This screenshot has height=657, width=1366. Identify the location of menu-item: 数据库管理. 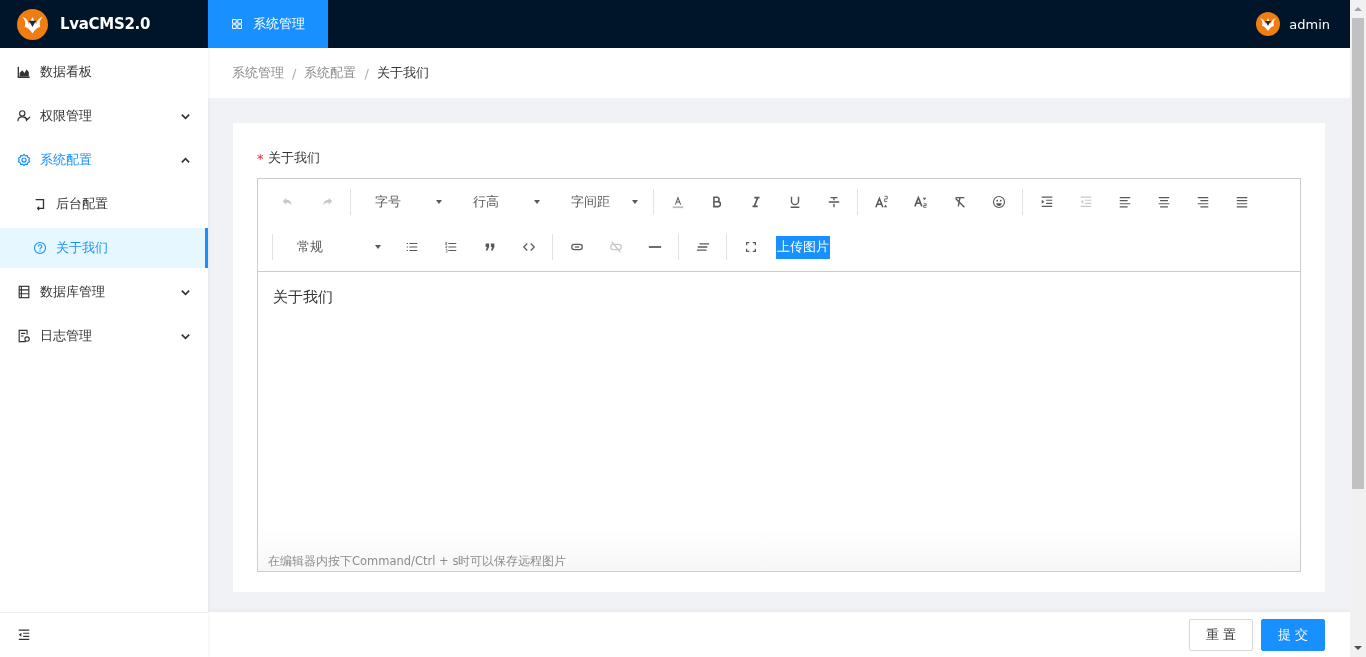
(104, 292).